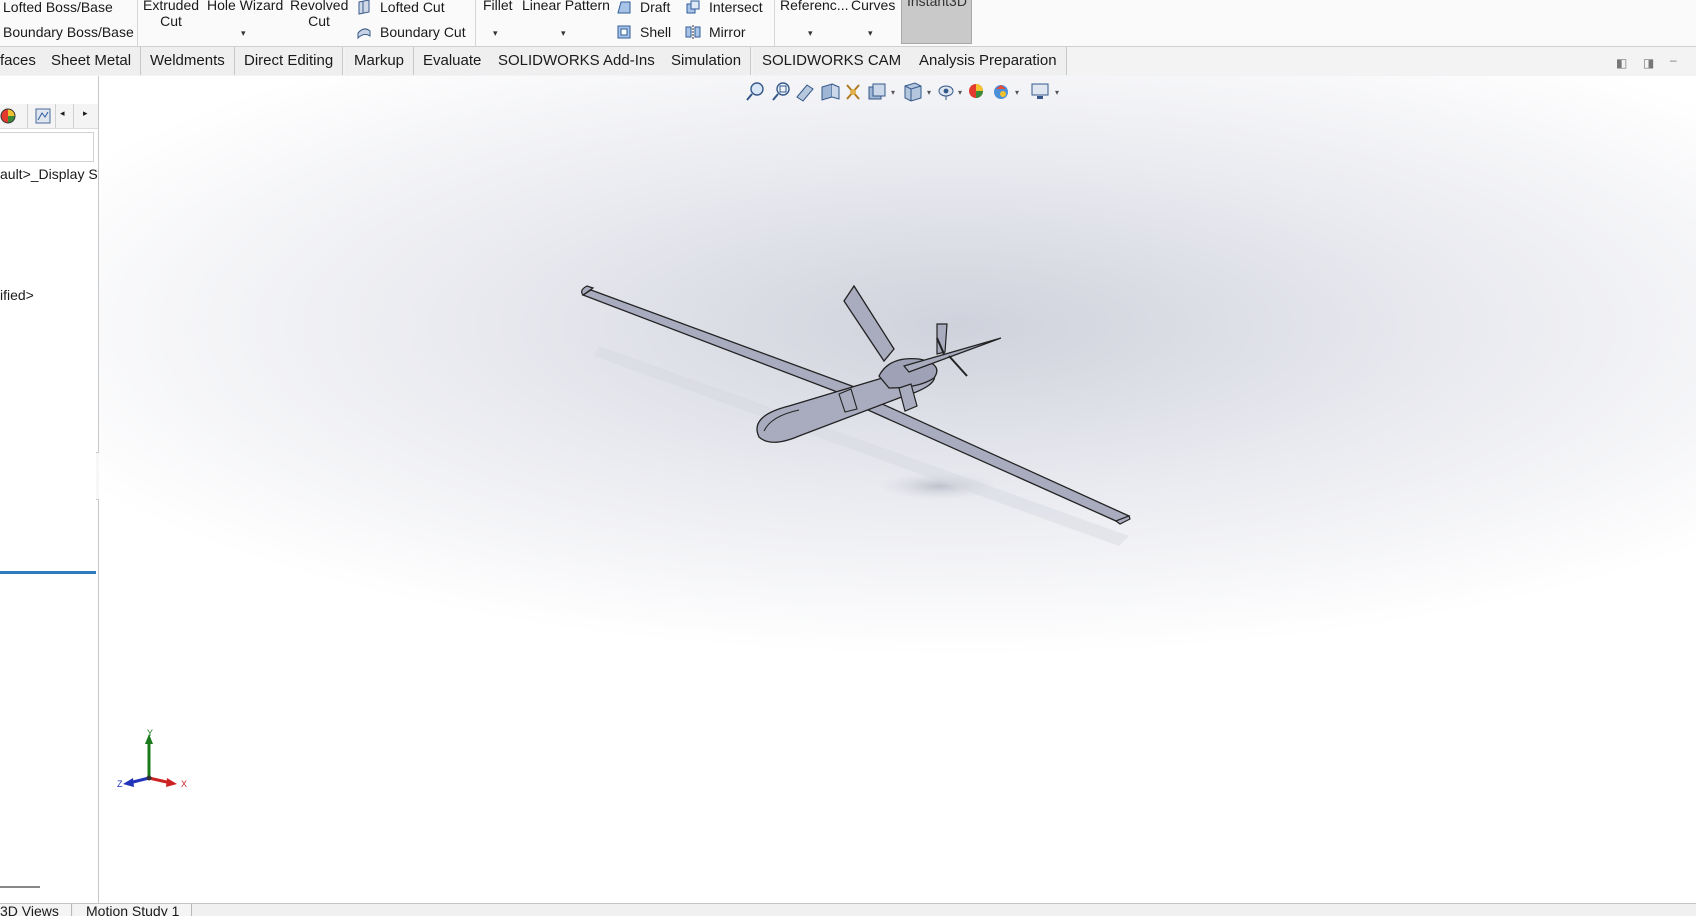 This screenshot has height=916, width=1696. I want to click on boundary-cut-button: Boundary Cut, so click(423, 32).